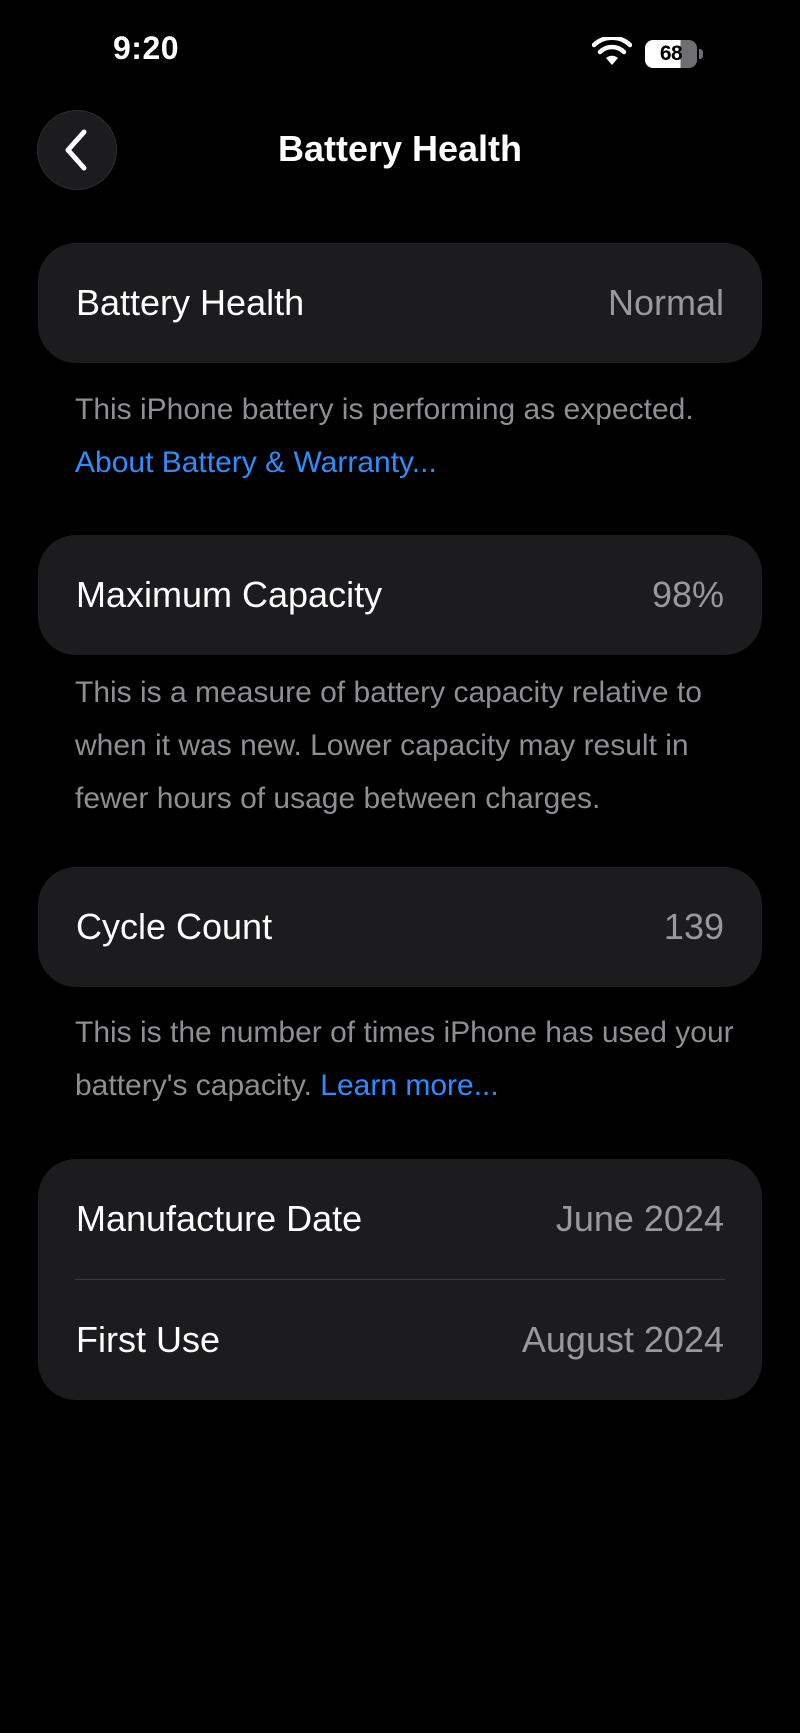 Image resolution: width=800 pixels, height=1733 pixels. Describe the element at coordinates (612, 51) in the screenshot. I see `wifi-icon` at that location.